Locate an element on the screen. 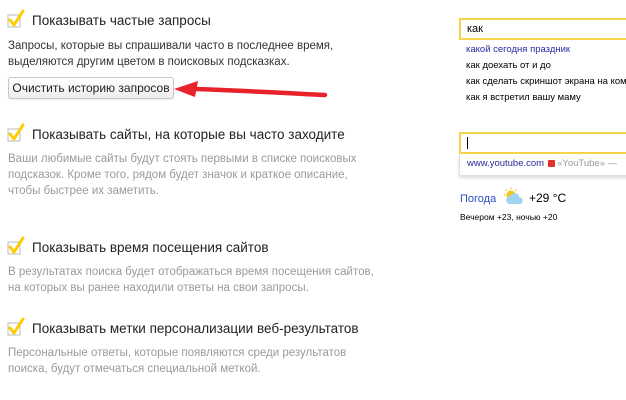  weather-details: Вечером +23, ночью +20 is located at coordinates (509, 217).